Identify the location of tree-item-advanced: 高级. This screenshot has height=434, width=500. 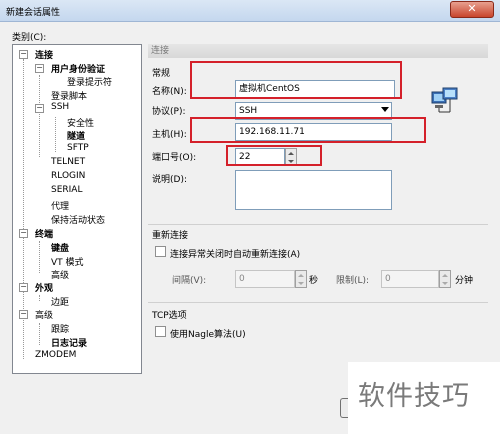
(44, 314).